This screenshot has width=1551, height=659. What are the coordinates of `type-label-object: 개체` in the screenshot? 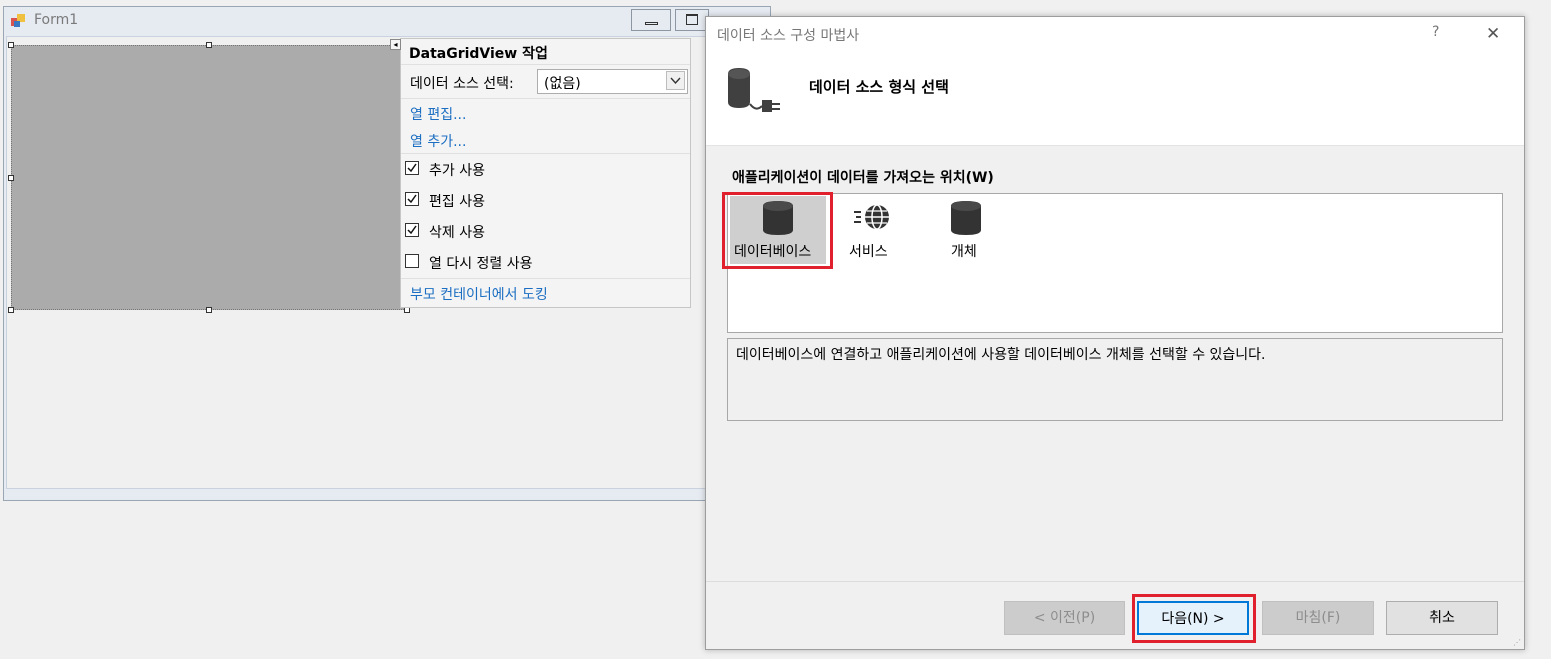 It's located at (964, 252).